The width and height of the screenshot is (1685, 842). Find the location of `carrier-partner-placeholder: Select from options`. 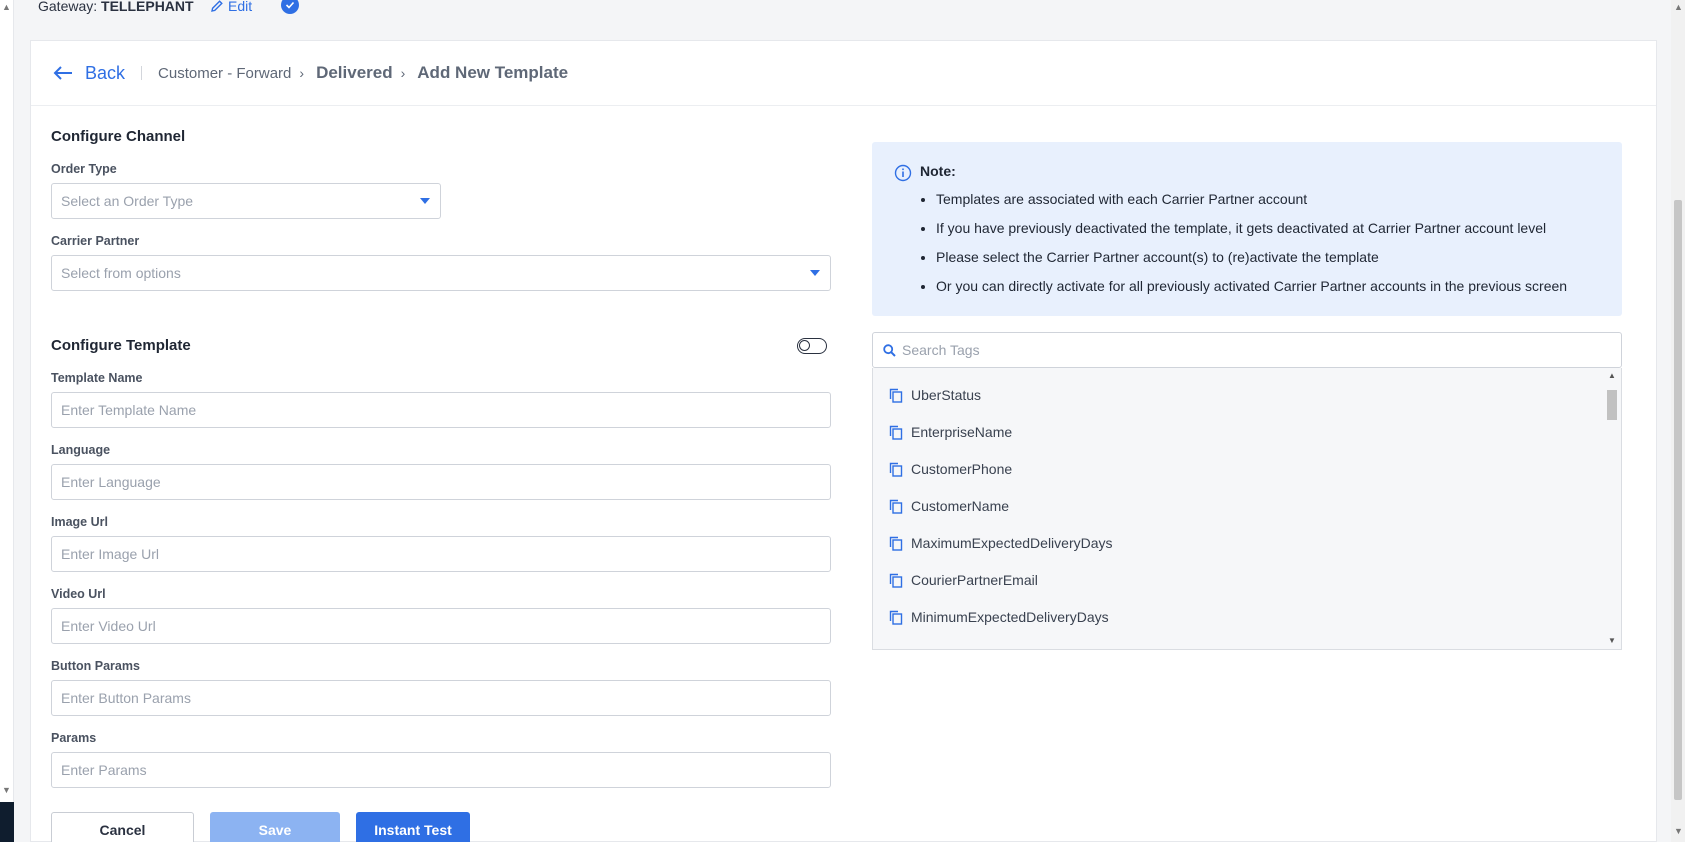

carrier-partner-placeholder: Select from options is located at coordinates (121, 273).